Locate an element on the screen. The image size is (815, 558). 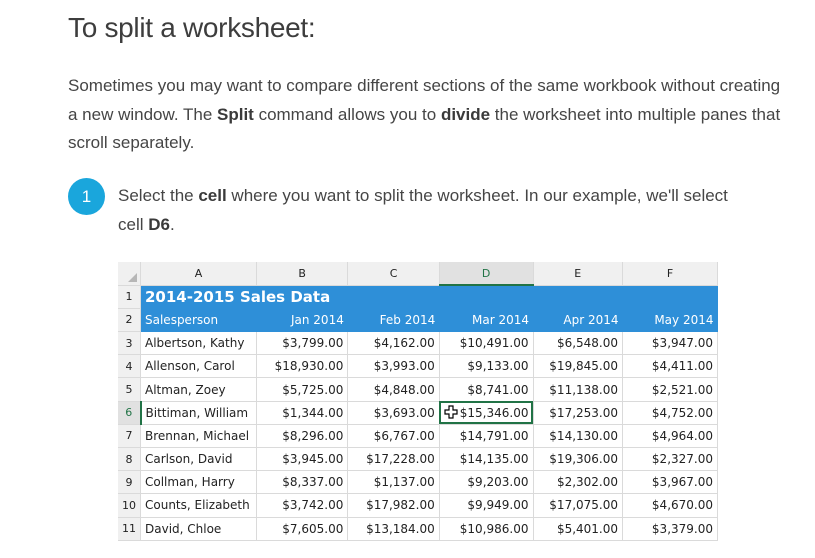
row-header-10: 10 is located at coordinates (129, 505).